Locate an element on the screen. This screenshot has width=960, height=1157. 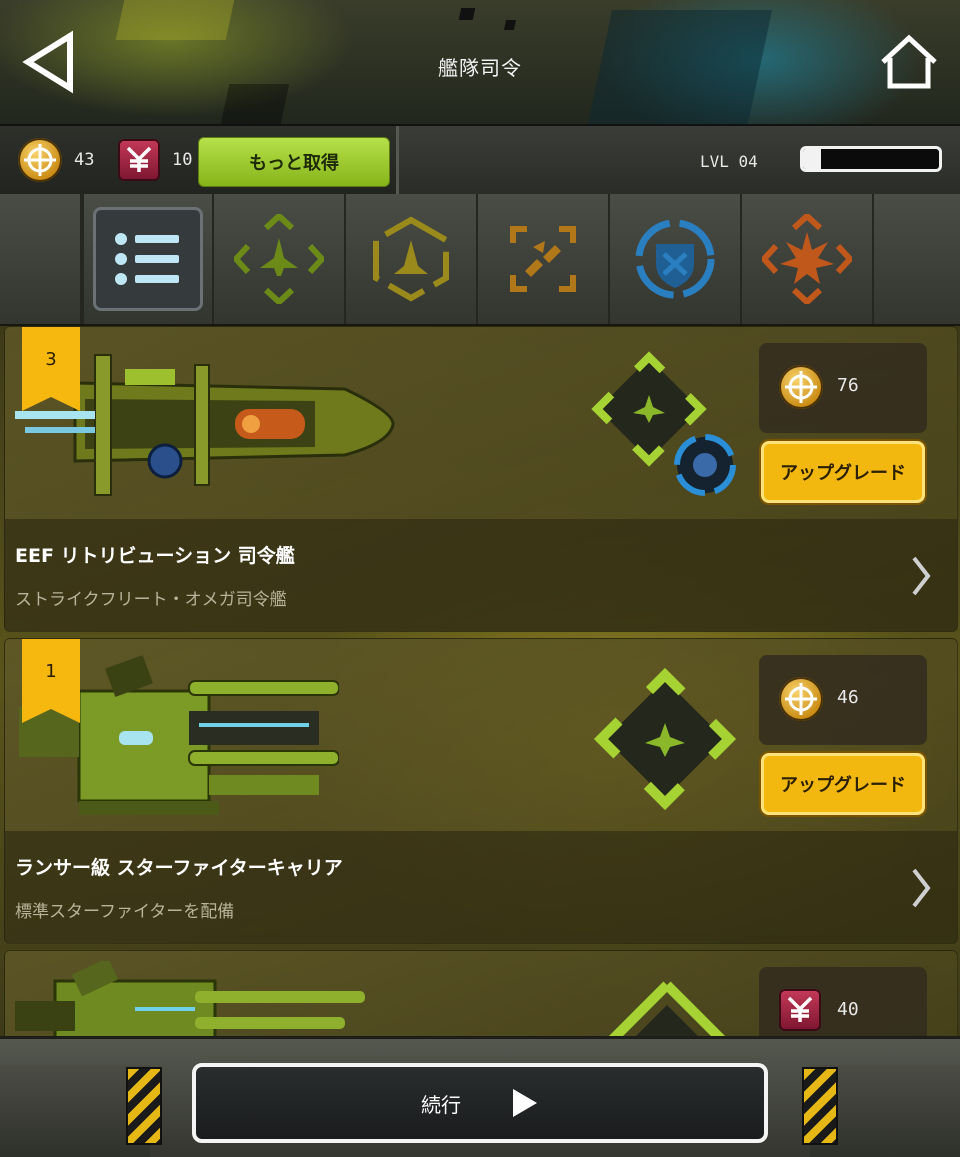
rank-ribbon: 3 is located at coordinates (51, 369).